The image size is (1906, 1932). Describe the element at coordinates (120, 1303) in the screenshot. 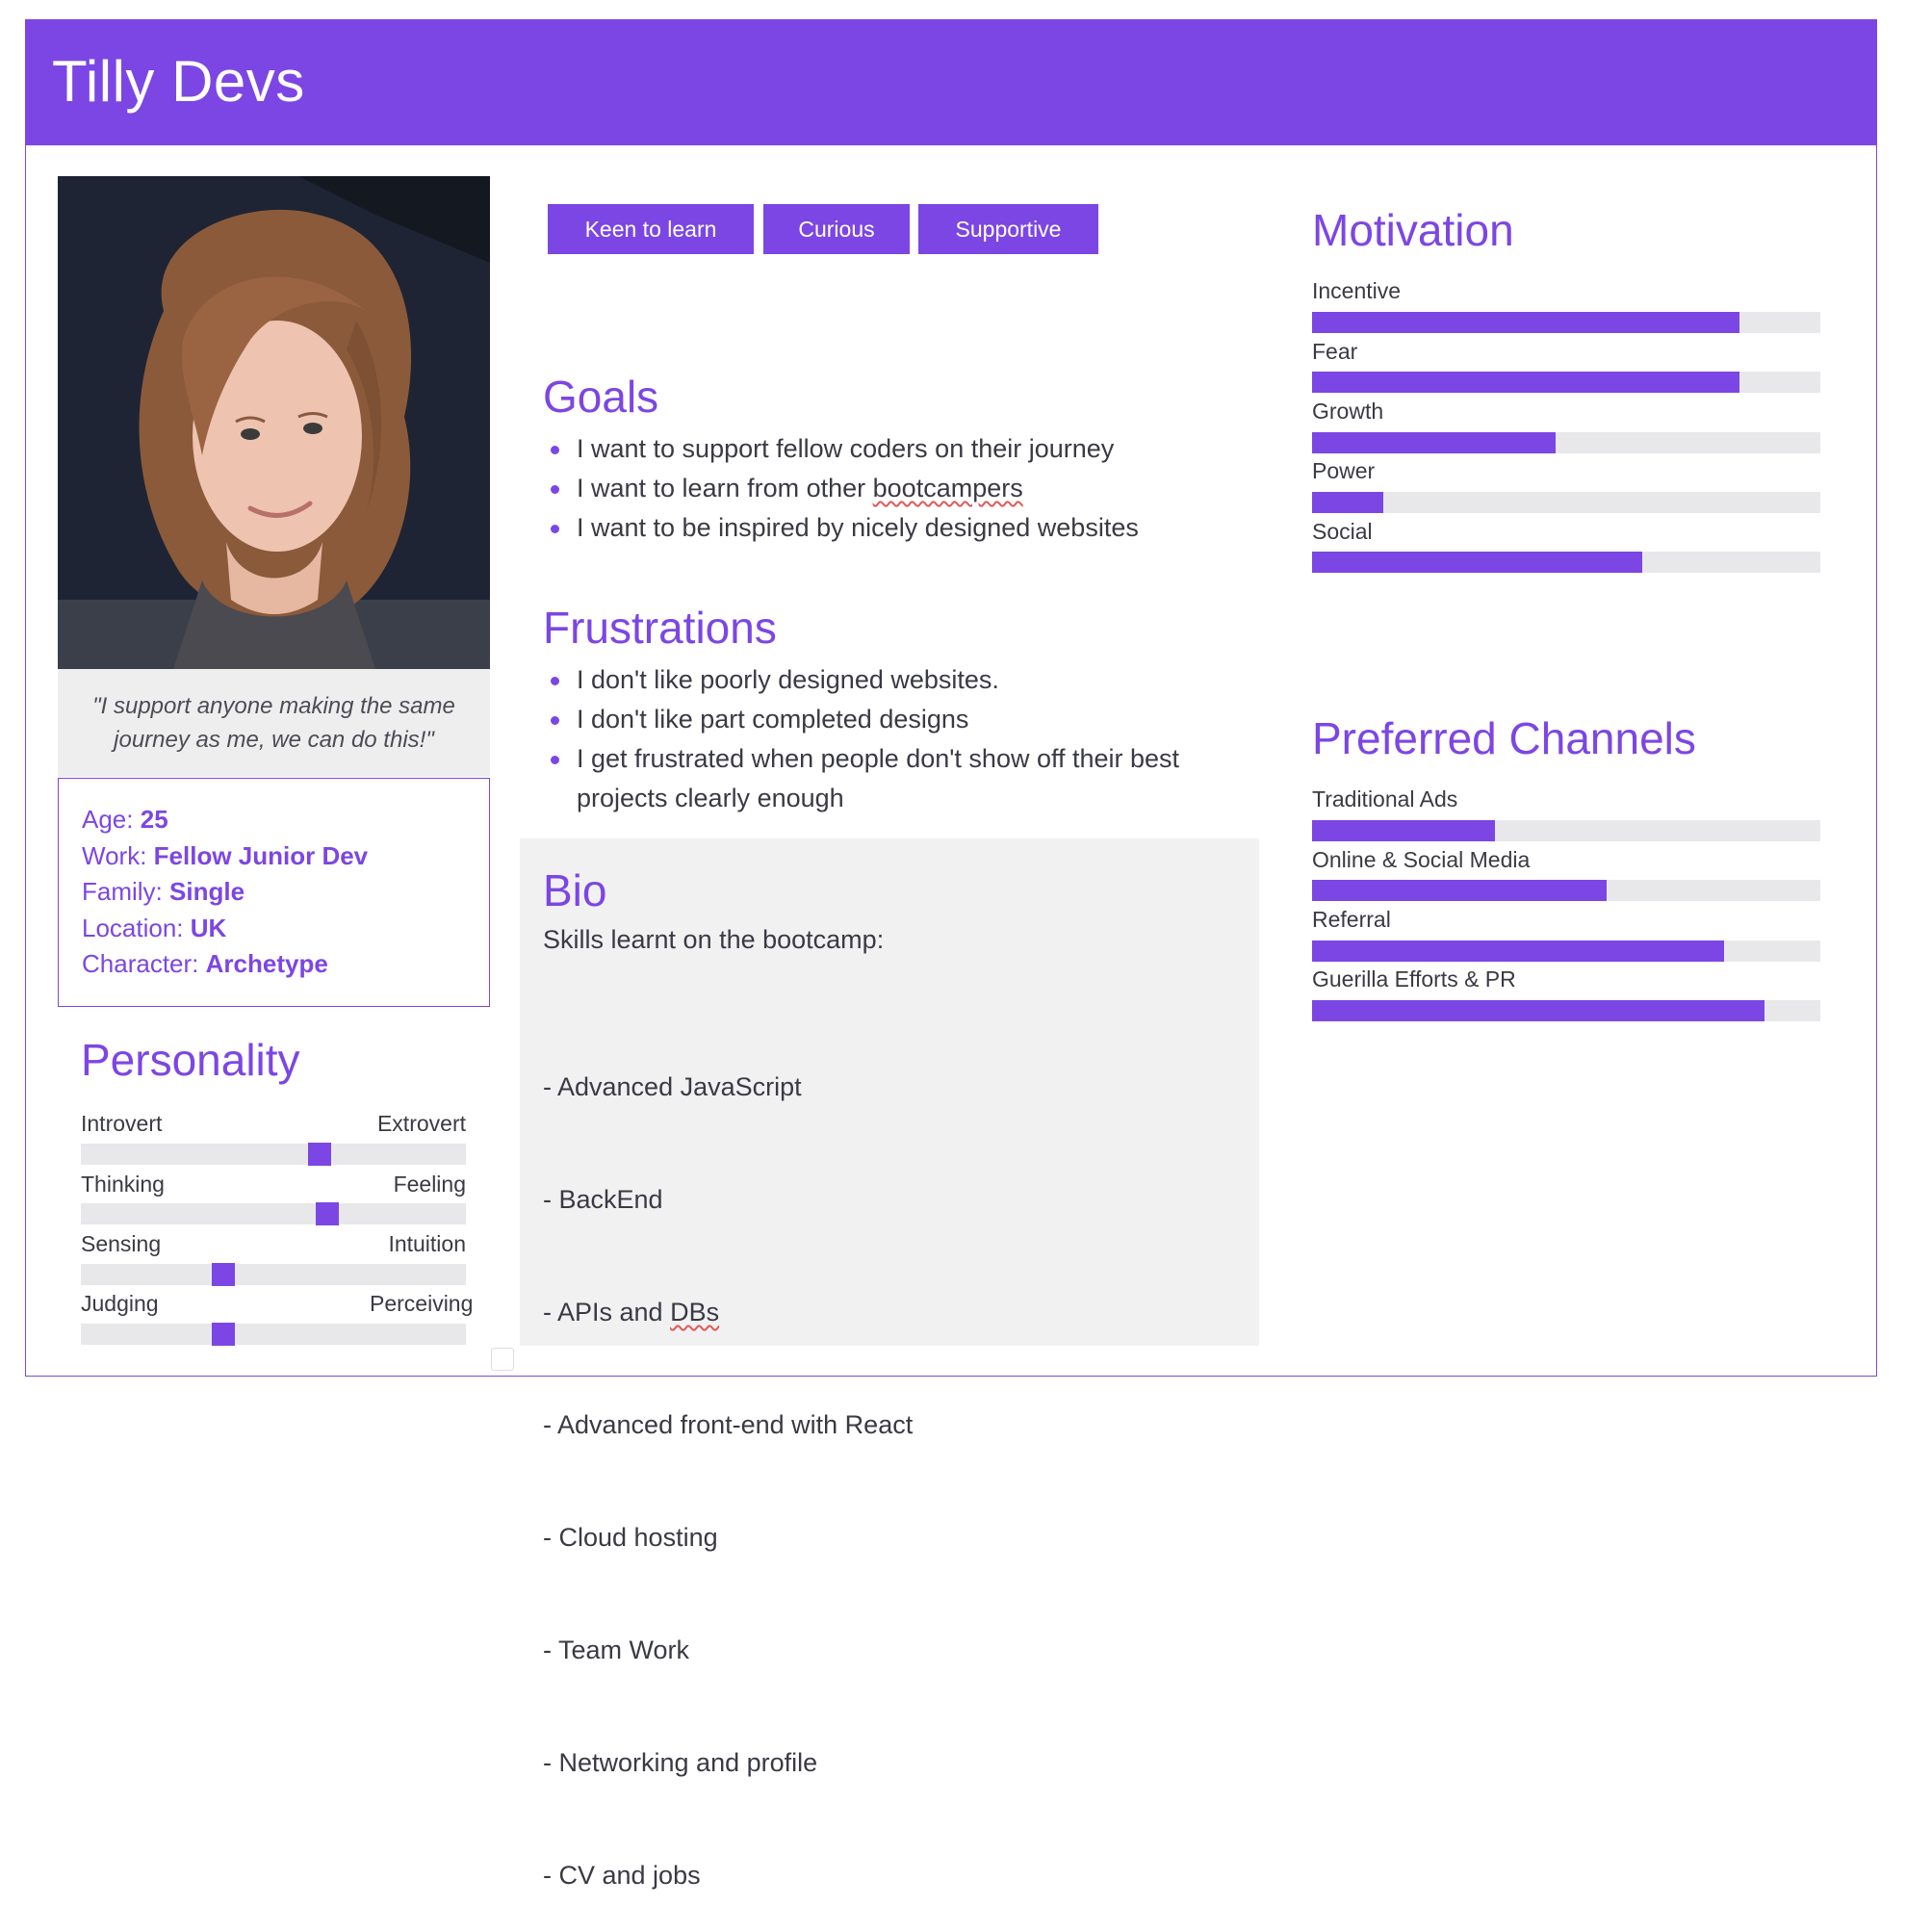

I see `scale-left-label: Judging` at that location.